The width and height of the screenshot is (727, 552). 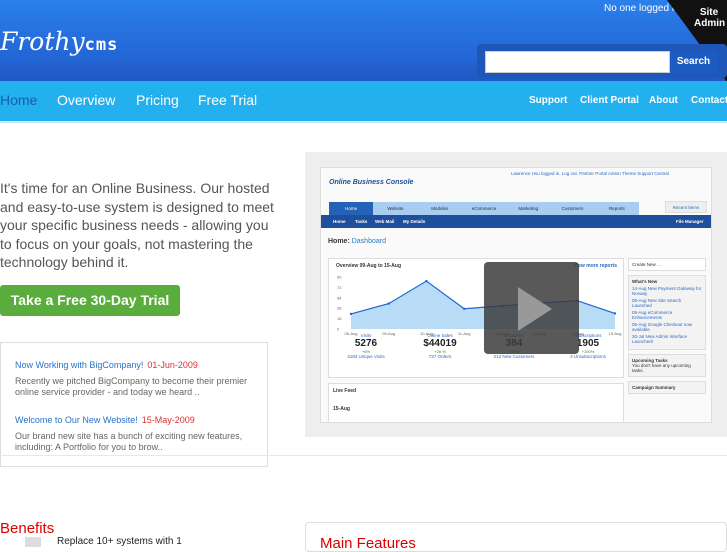 I want to click on y-tick-label: 36, so click(x=339, y=308).